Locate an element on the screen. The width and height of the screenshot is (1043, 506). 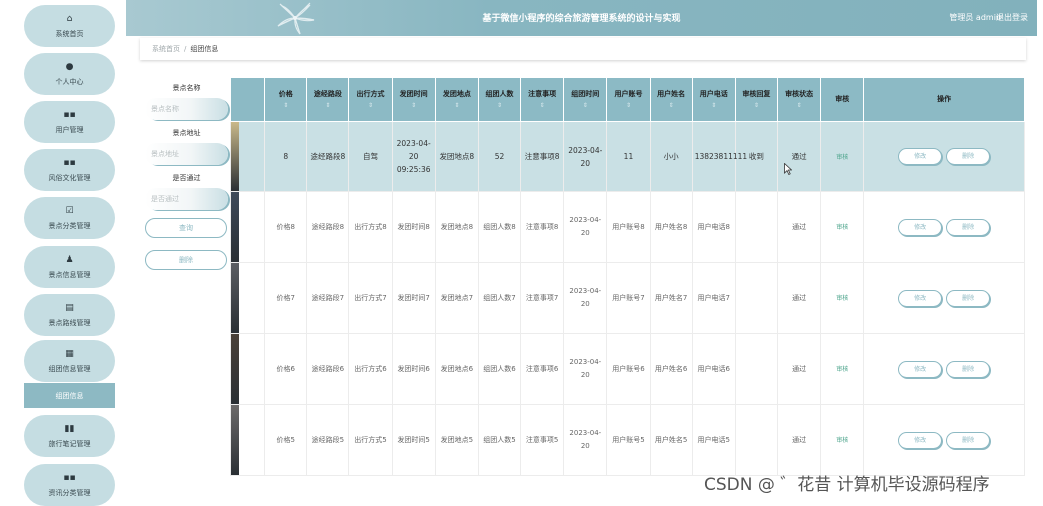
column-header: 注意事项 ⇕ is located at coordinates (542, 99).